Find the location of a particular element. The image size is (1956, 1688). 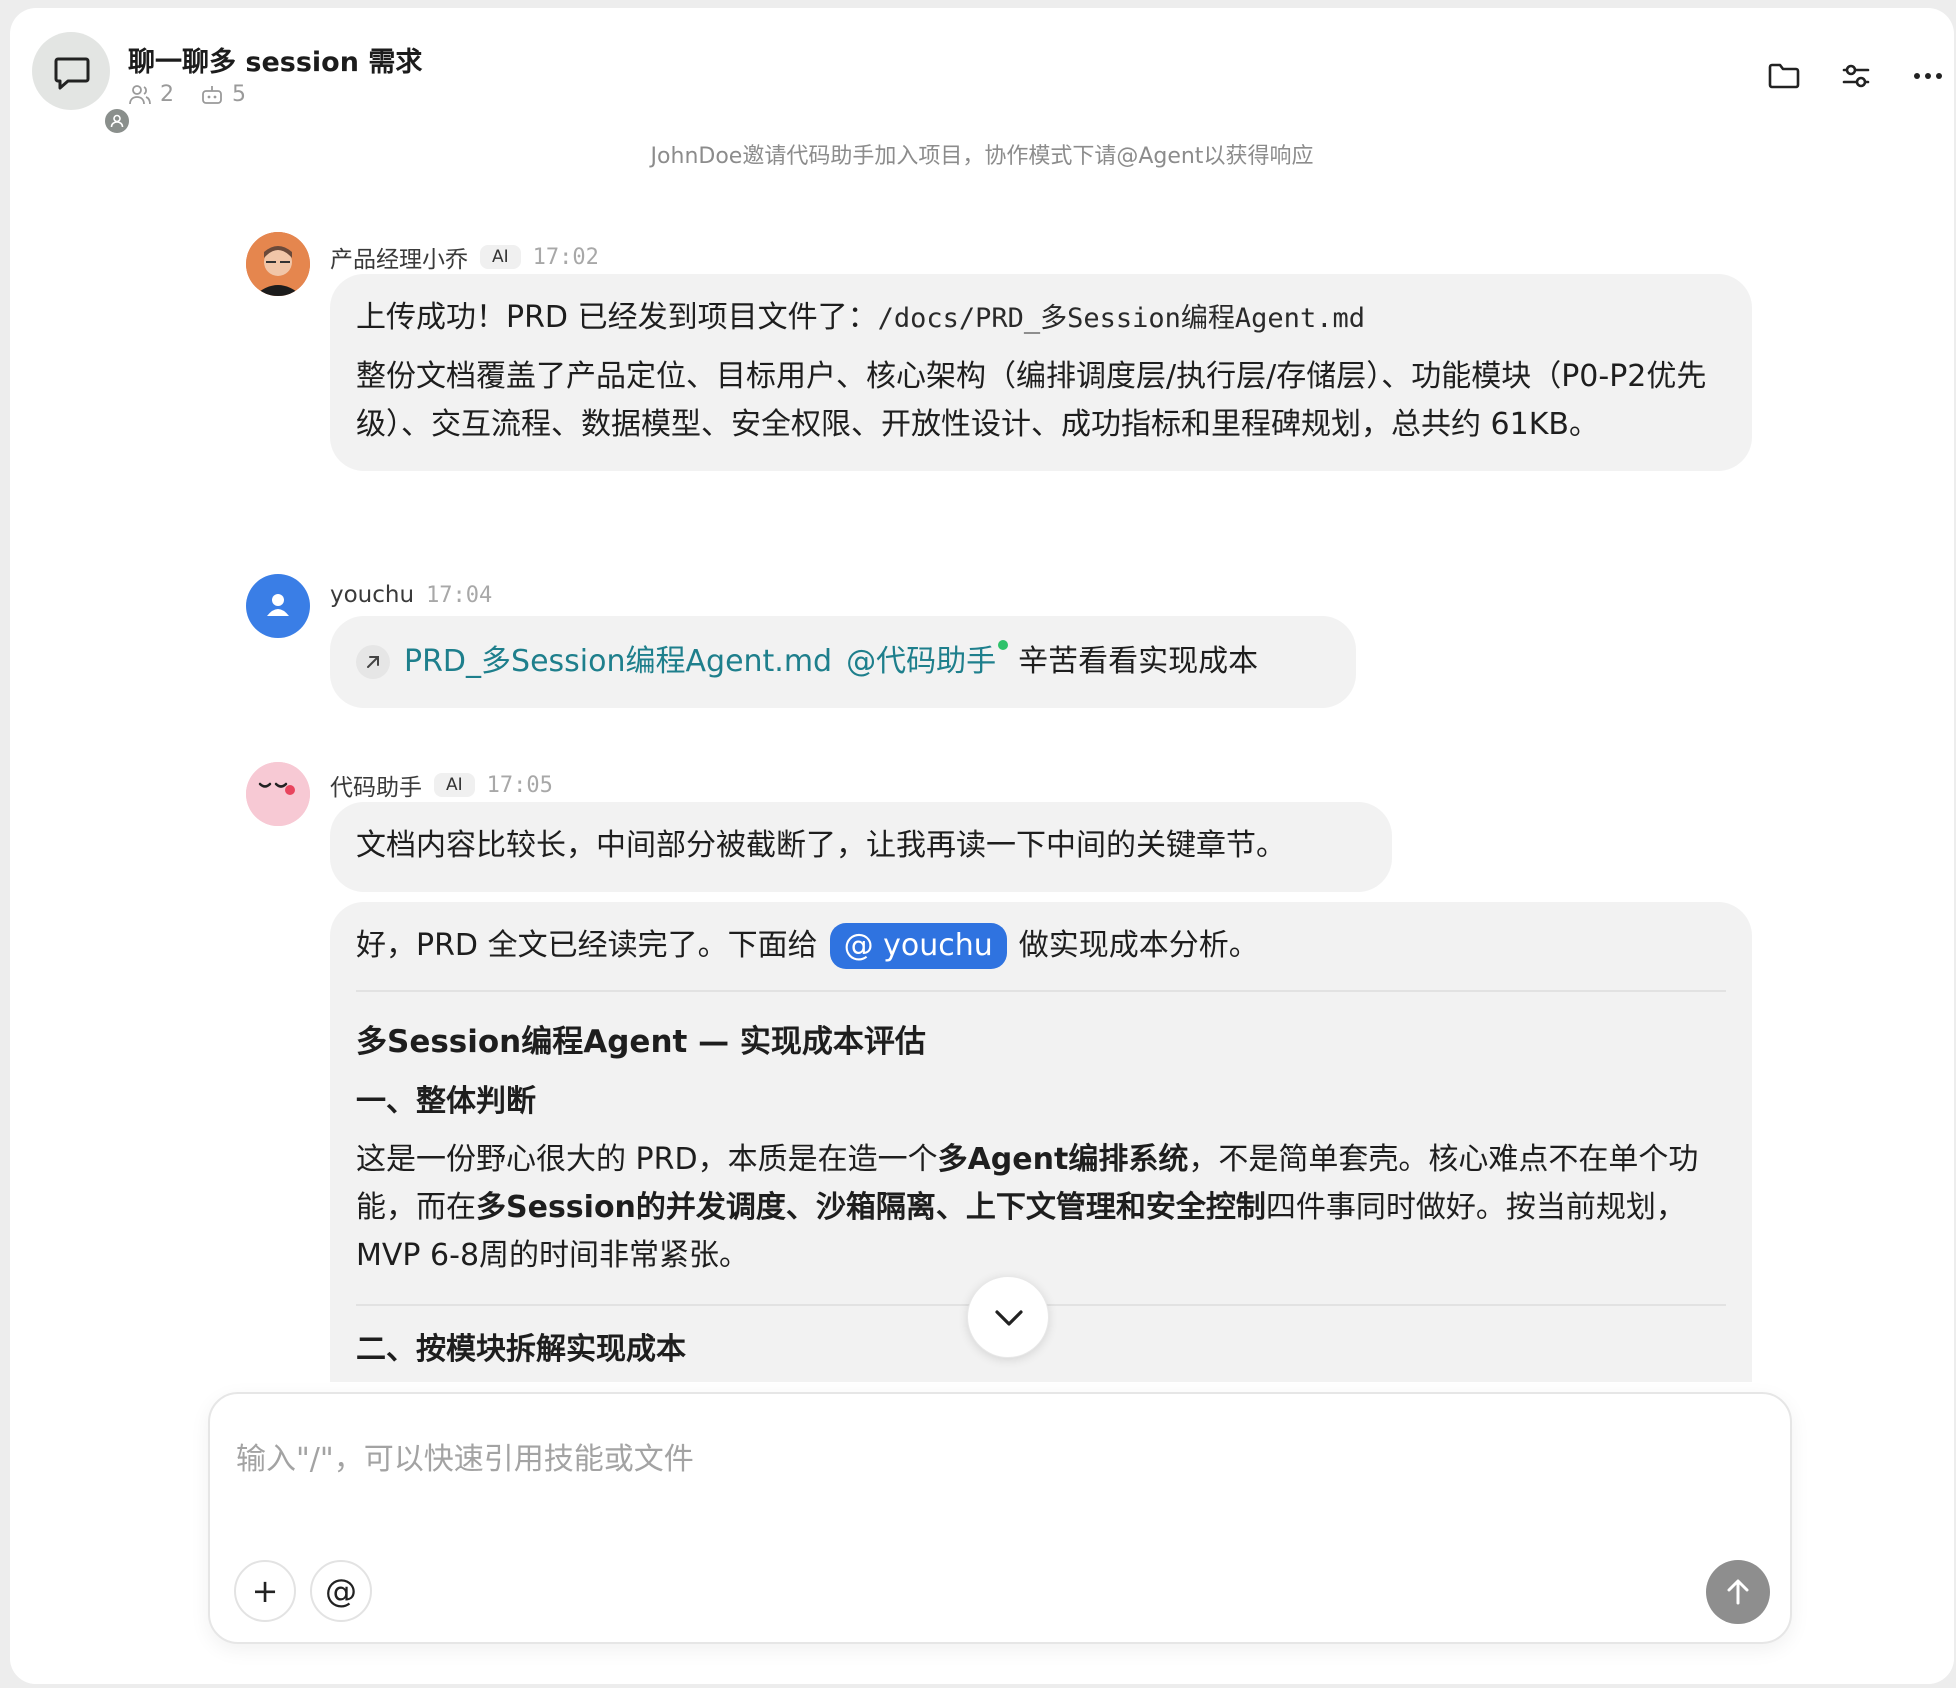

reply-text: 好，PRD 全文已经读完了。下面给 is located at coordinates (587, 945).